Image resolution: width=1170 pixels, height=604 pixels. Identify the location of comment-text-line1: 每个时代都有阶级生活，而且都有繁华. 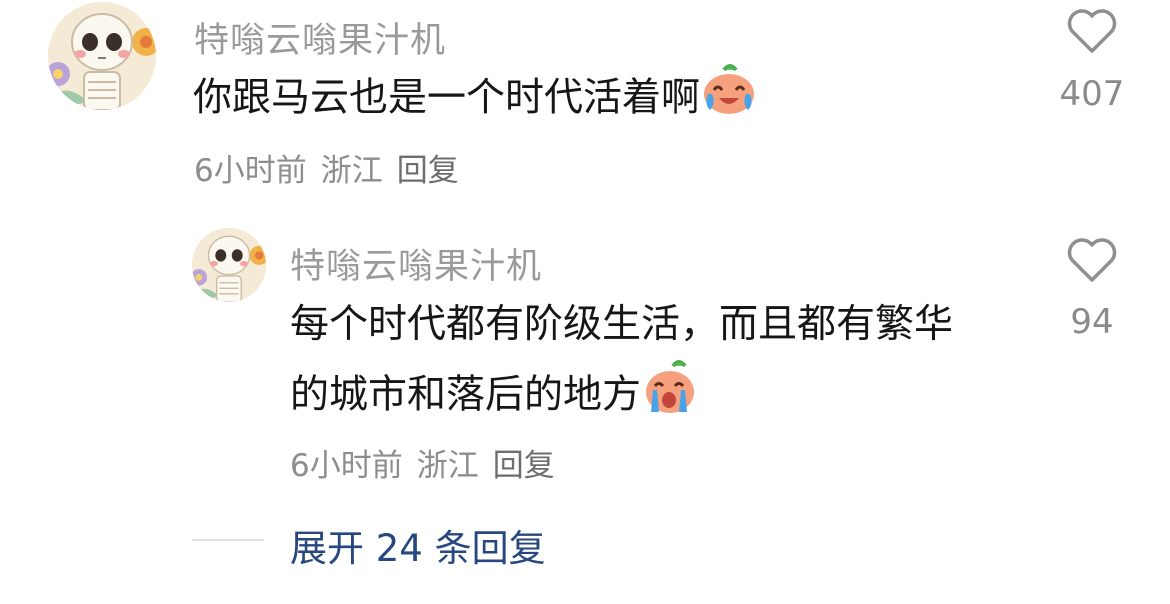
(622, 324).